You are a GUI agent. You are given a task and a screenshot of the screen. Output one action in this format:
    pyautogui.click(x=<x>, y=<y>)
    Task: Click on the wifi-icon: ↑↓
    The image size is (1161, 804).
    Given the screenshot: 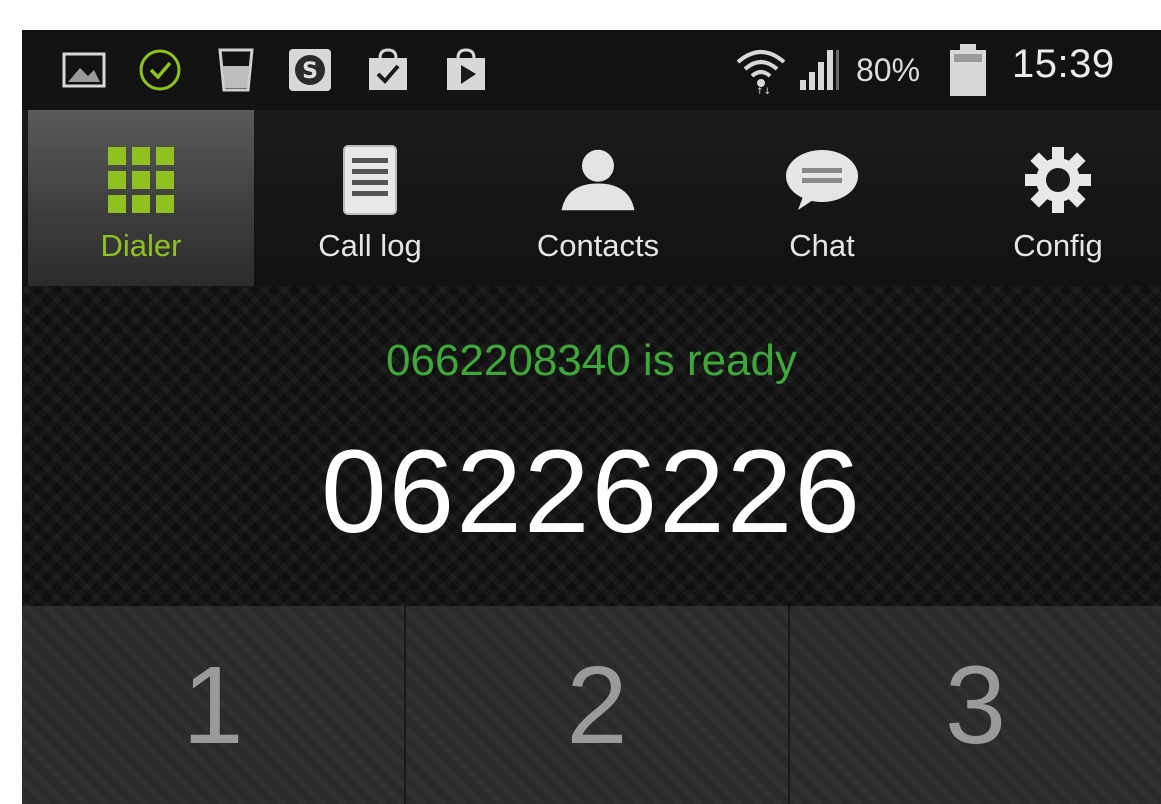 What is the action you would take?
    pyautogui.click(x=761, y=72)
    